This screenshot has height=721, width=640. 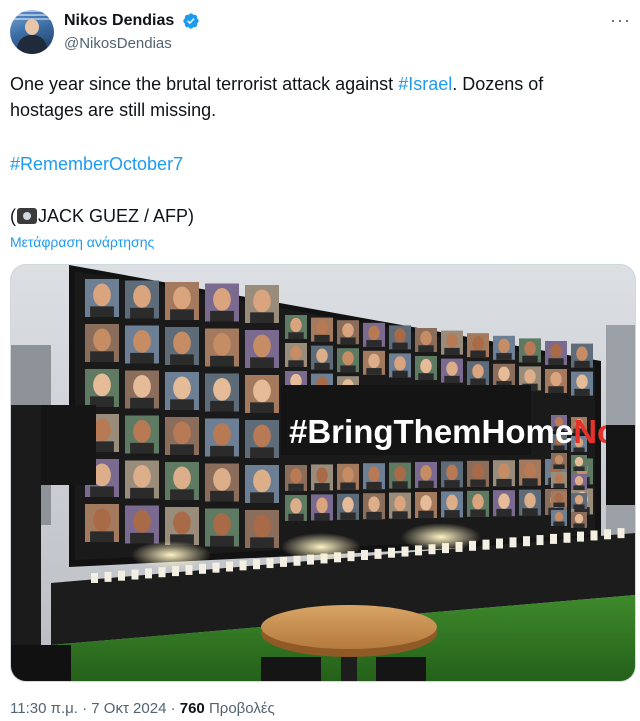 What do you see at coordinates (96, 164) in the screenshot?
I see `hashtag-remember-link: #RememberOctober7` at bounding box center [96, 164].